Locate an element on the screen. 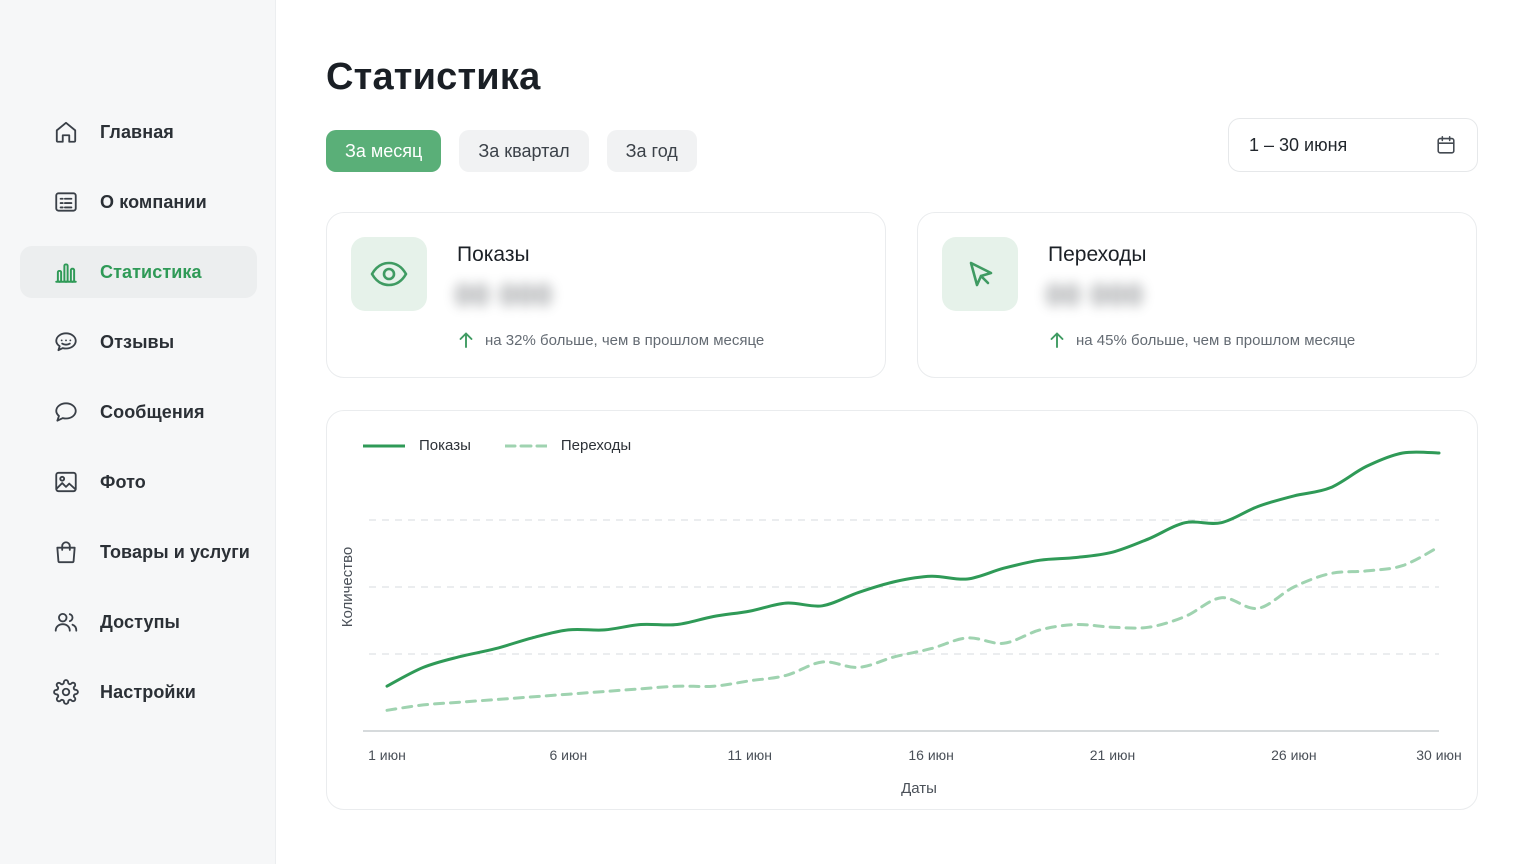 The width and height of the screenshot is (1536, 864). stat-title: Показы is located at coordinates (493, 254).